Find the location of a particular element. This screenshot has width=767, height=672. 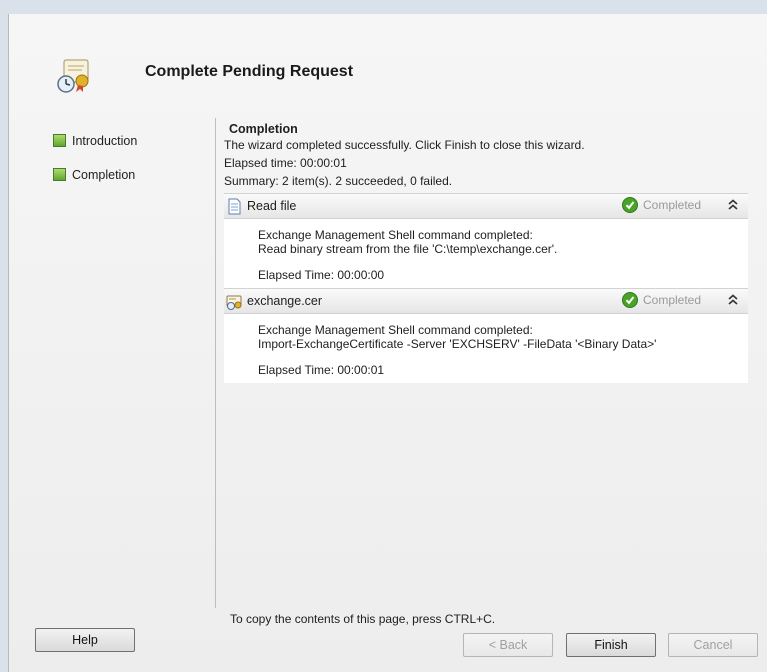

elapsed-time: Elapsed time: 00:00:01 is located at coordinates (285, 163).